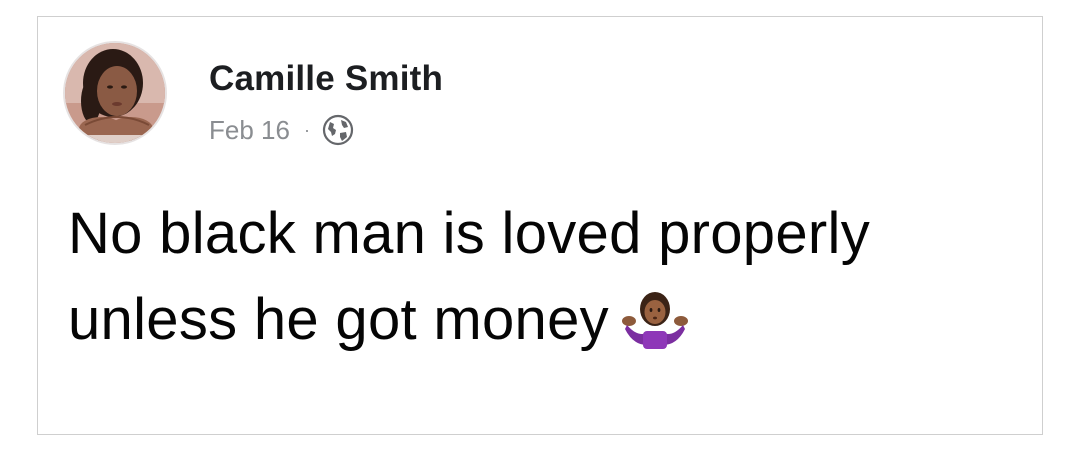  What do you see at coordinates (338, 319) in the screenshot?
I see `post-text-line-content: unless he got money` at bounding box center [338, 319].